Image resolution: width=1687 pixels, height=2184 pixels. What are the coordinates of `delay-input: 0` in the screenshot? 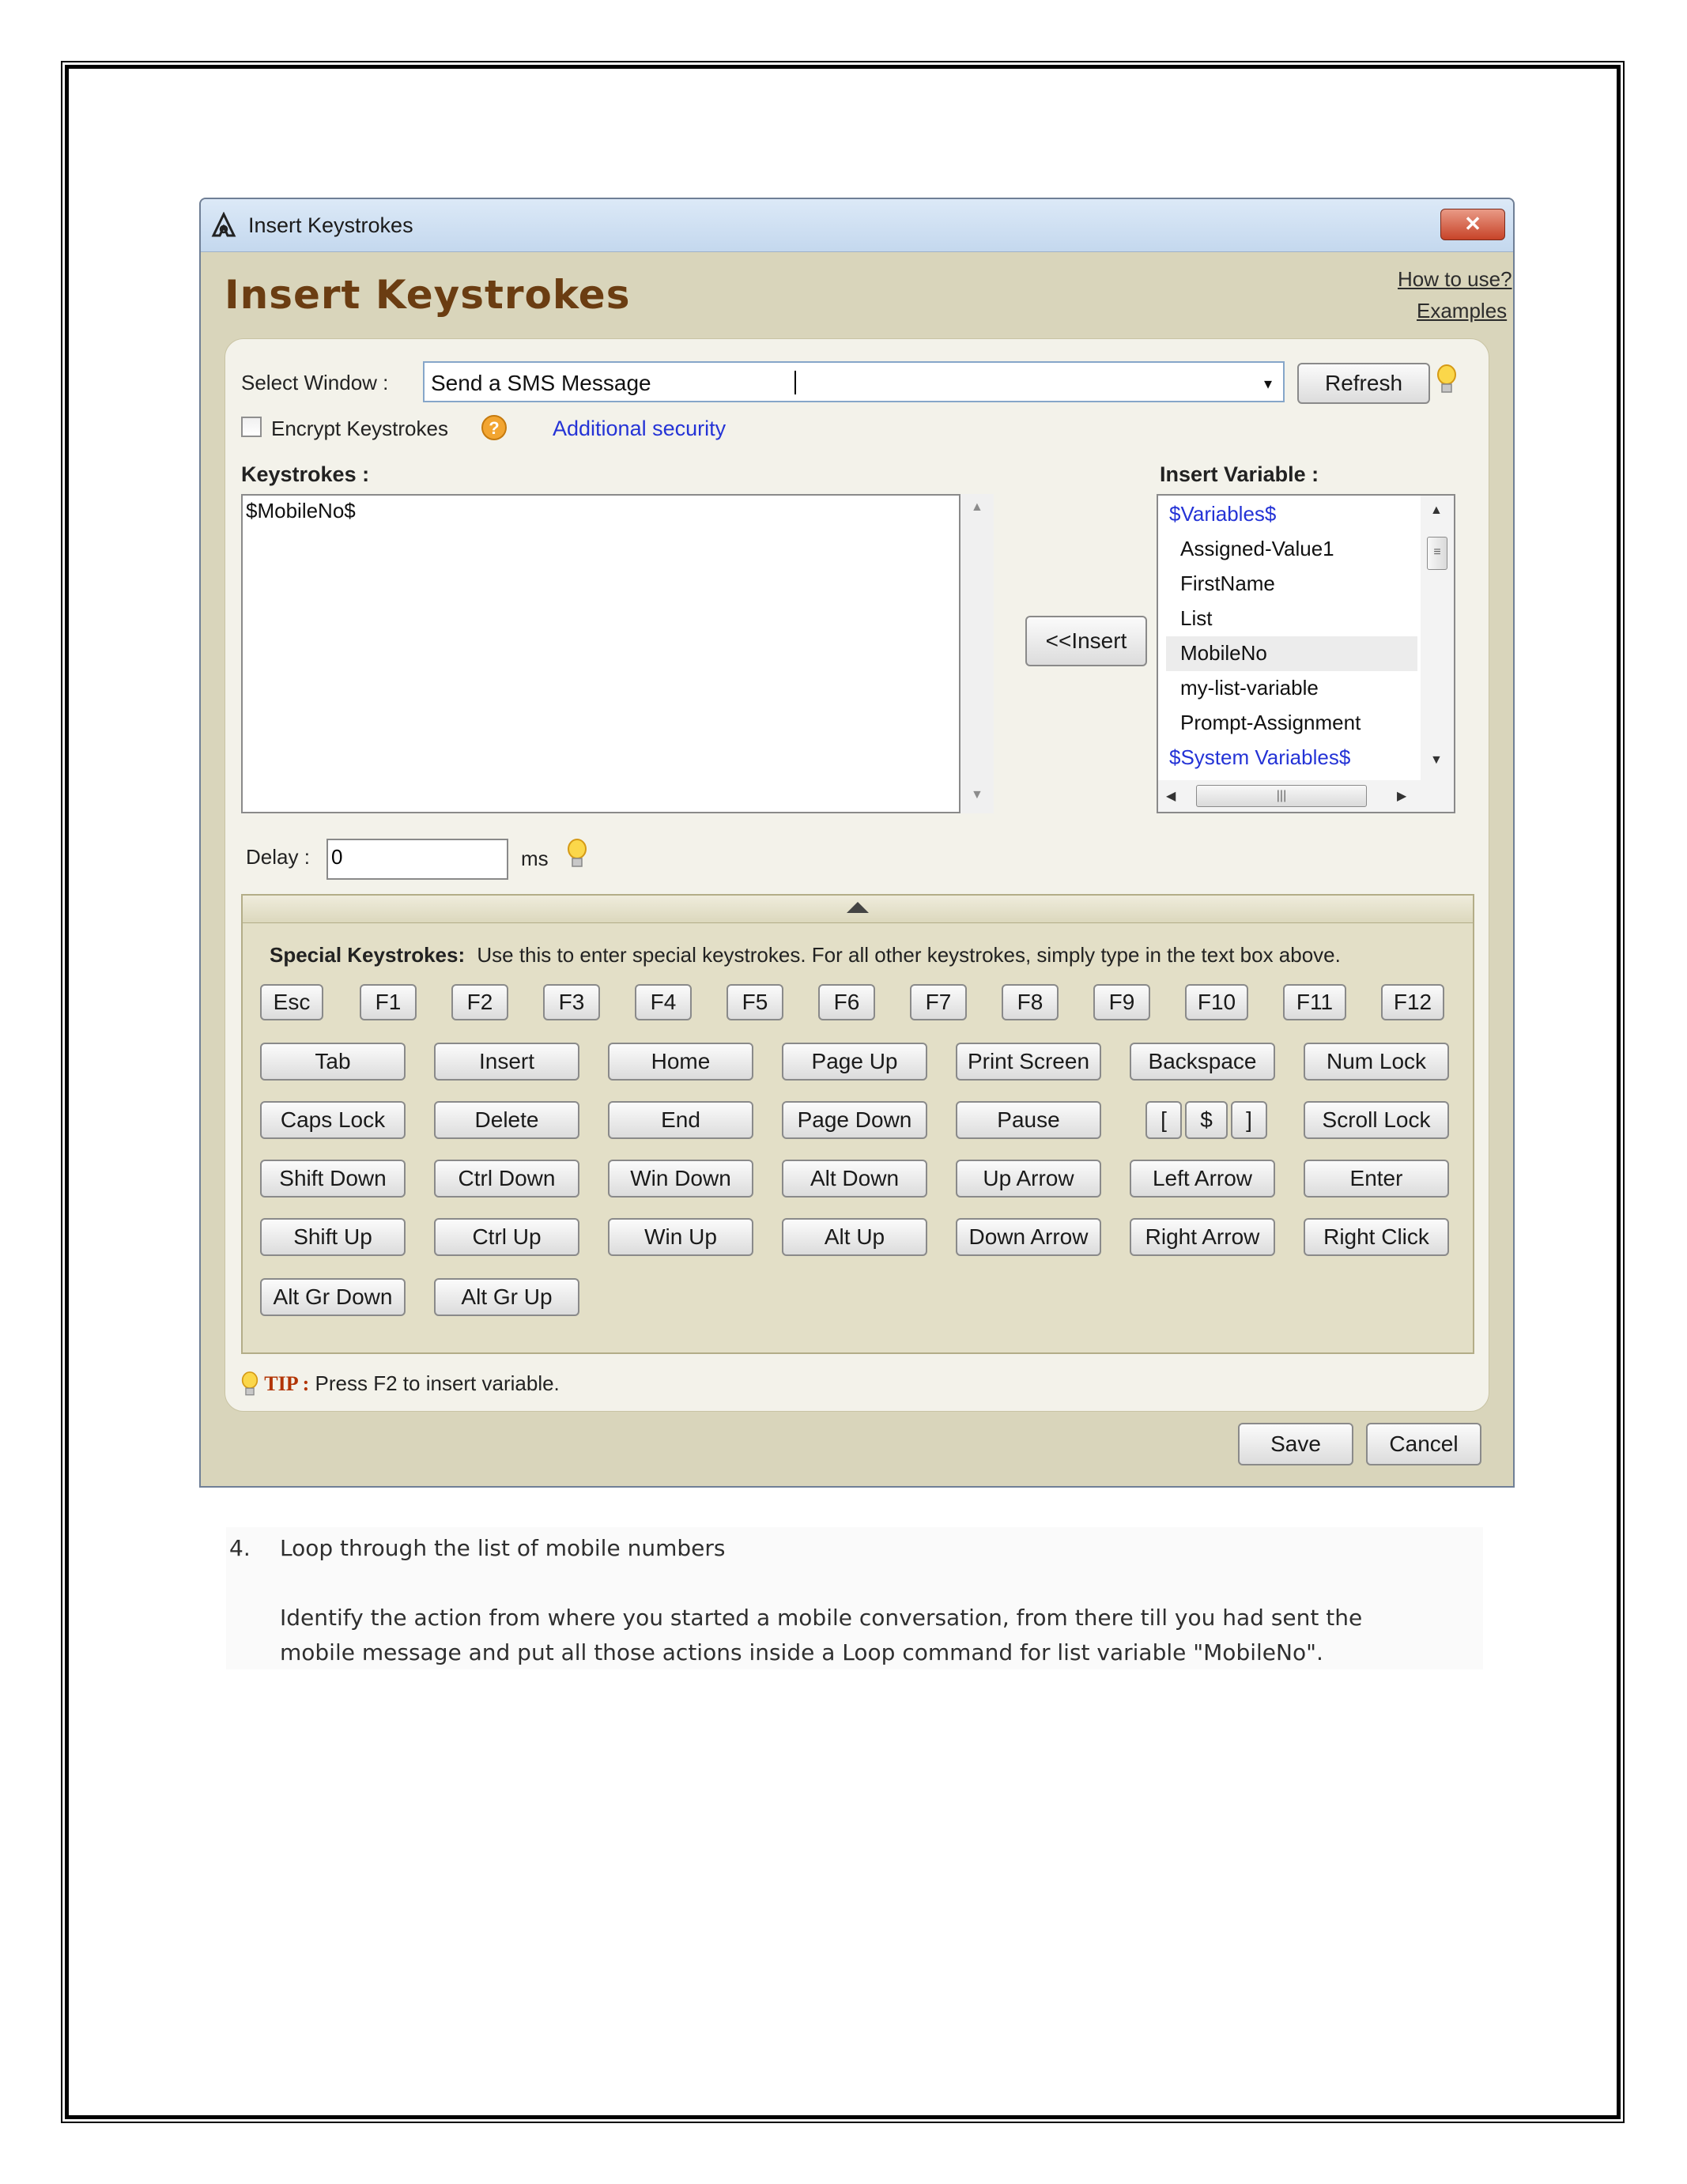 It's located at (417, 859).